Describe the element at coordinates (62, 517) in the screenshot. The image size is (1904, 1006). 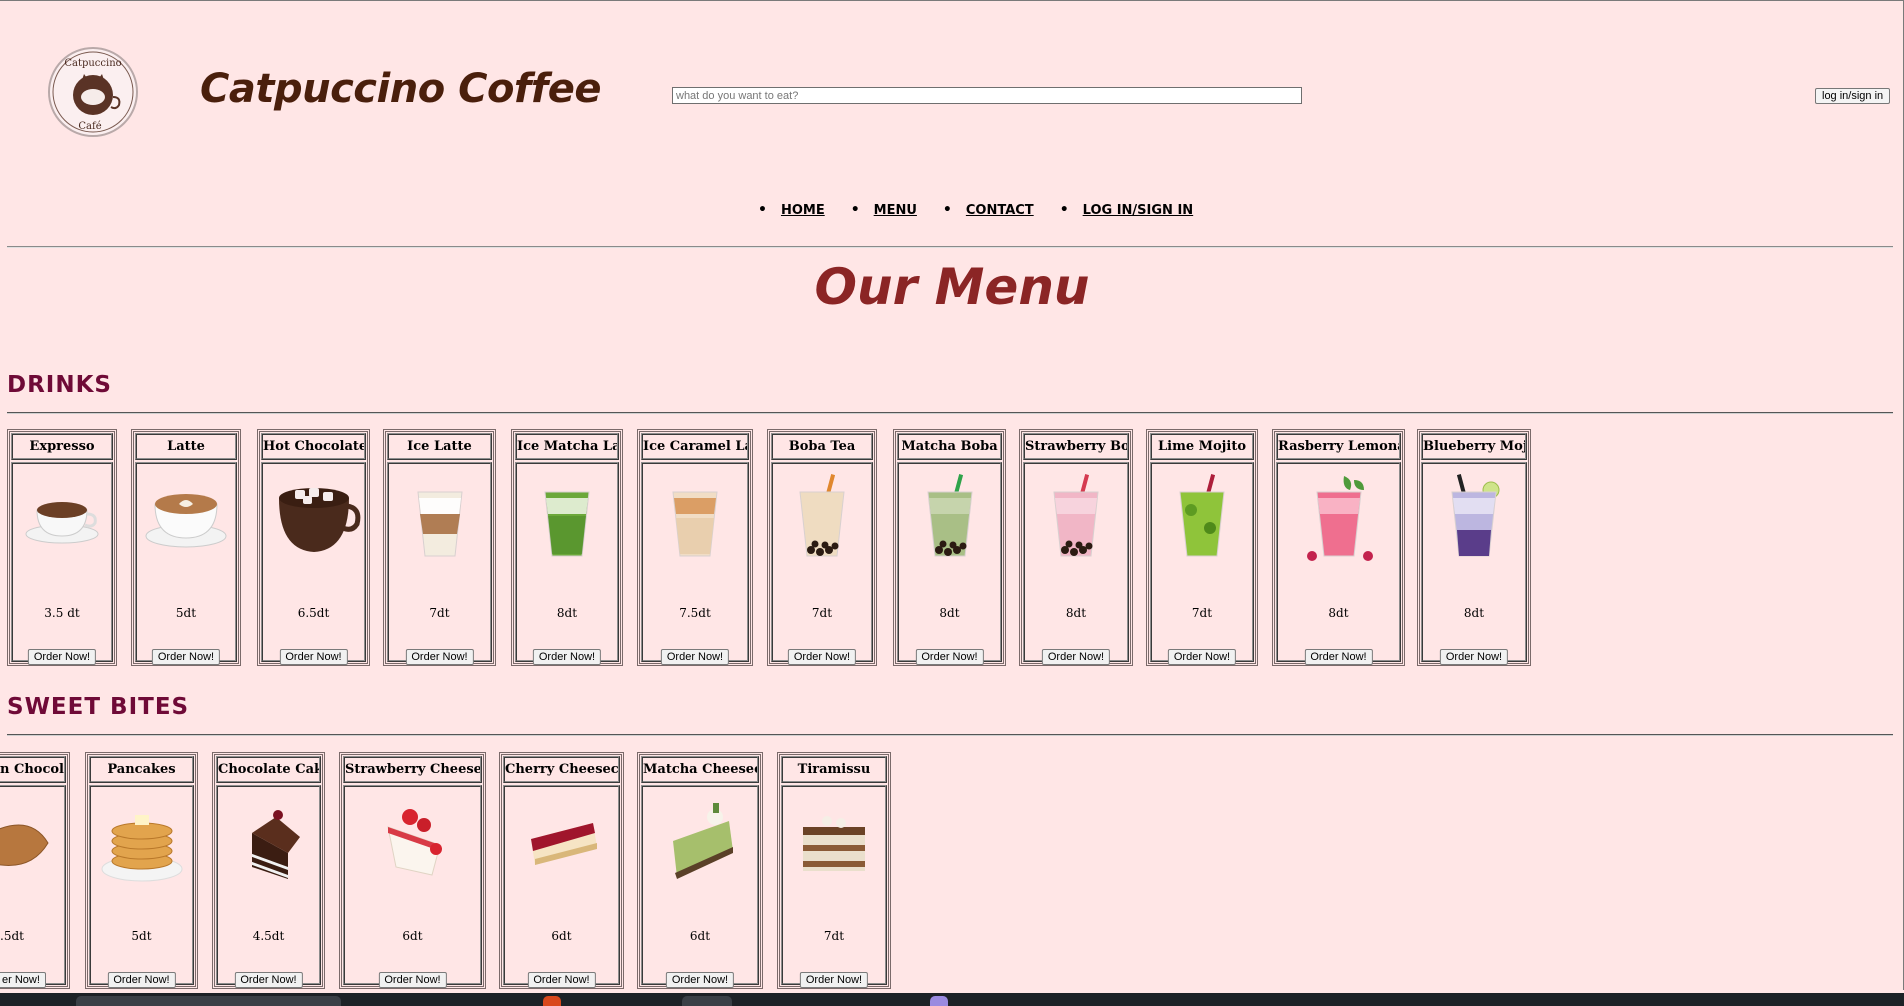
I see `espresso-image` at that location.